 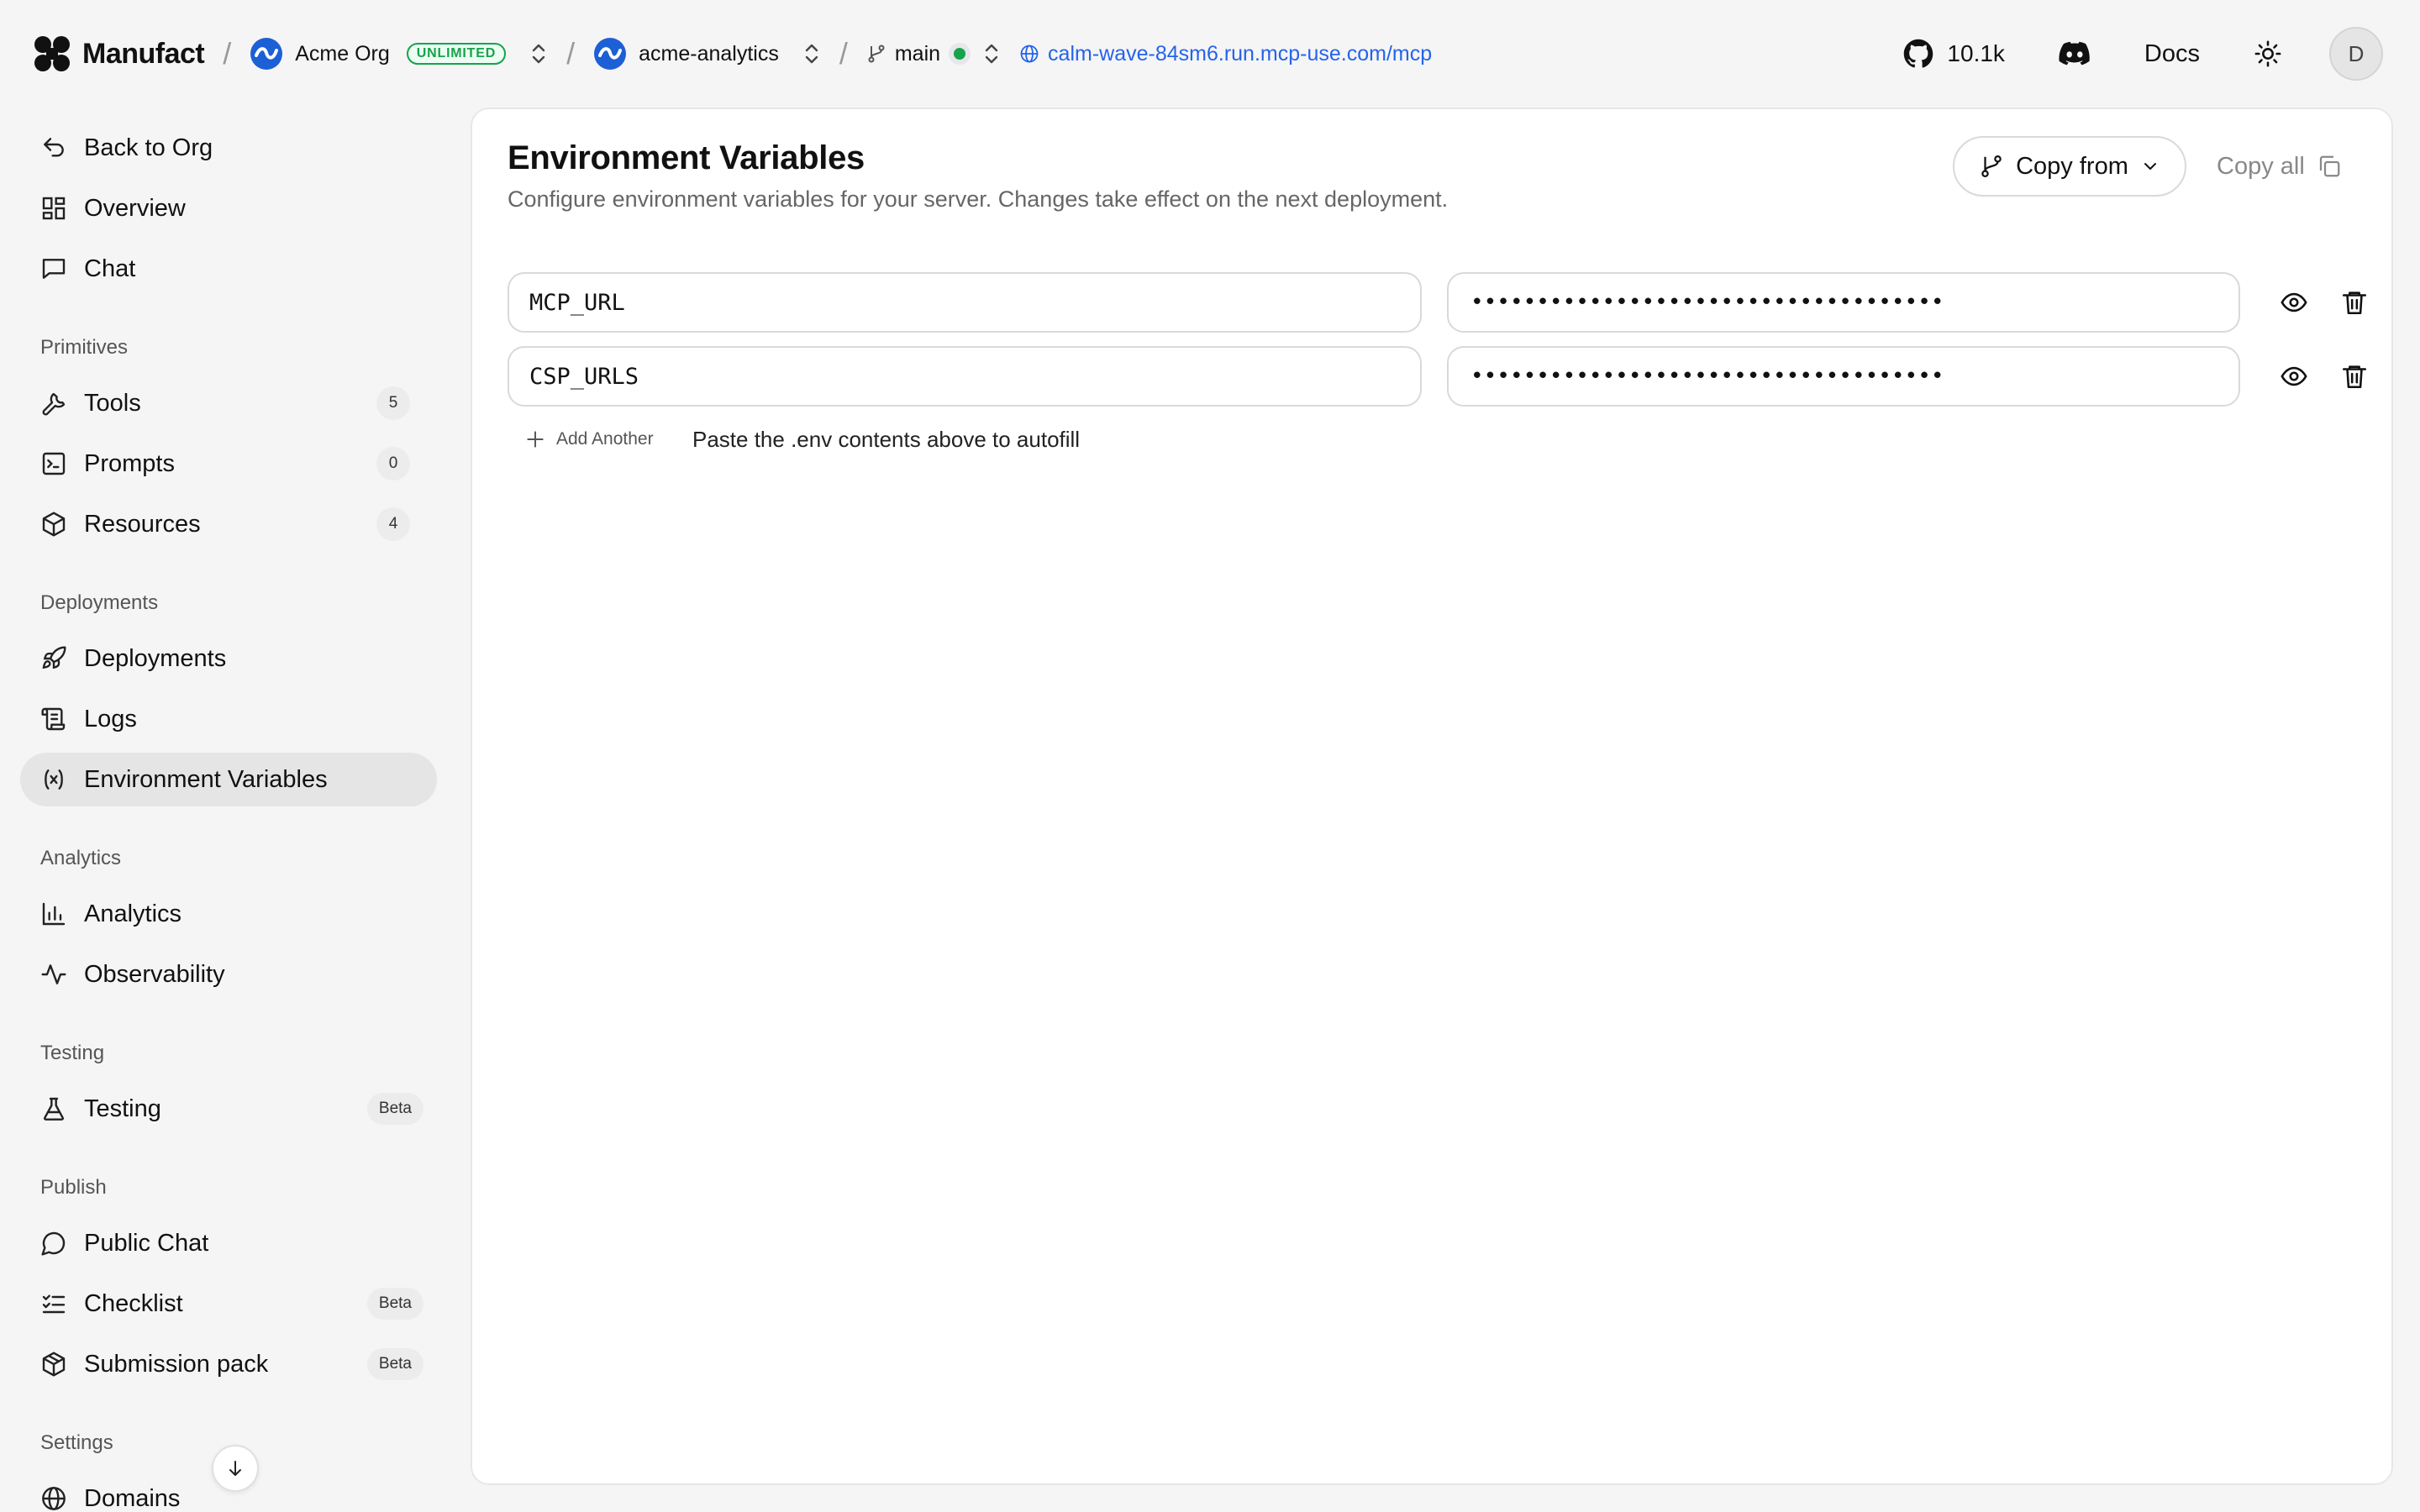 I want to click on resources-count-badge: 4, so click(x=393, y=524).